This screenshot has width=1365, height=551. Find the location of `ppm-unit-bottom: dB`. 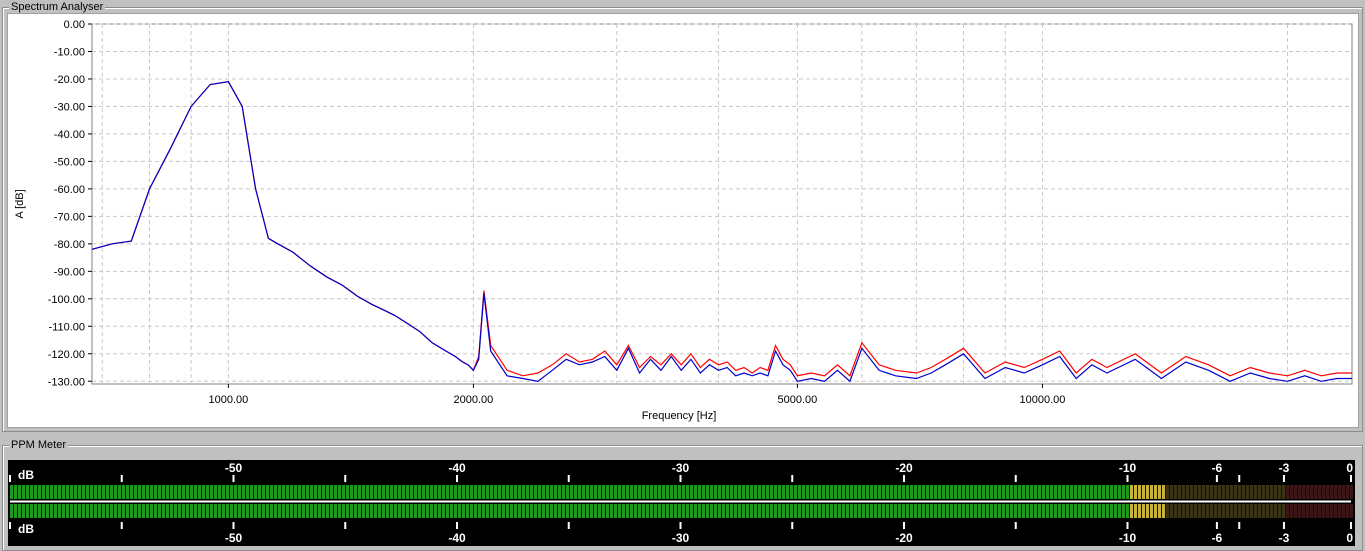

ppm-unit-bottom: dB is located at coordinates (26, 529).